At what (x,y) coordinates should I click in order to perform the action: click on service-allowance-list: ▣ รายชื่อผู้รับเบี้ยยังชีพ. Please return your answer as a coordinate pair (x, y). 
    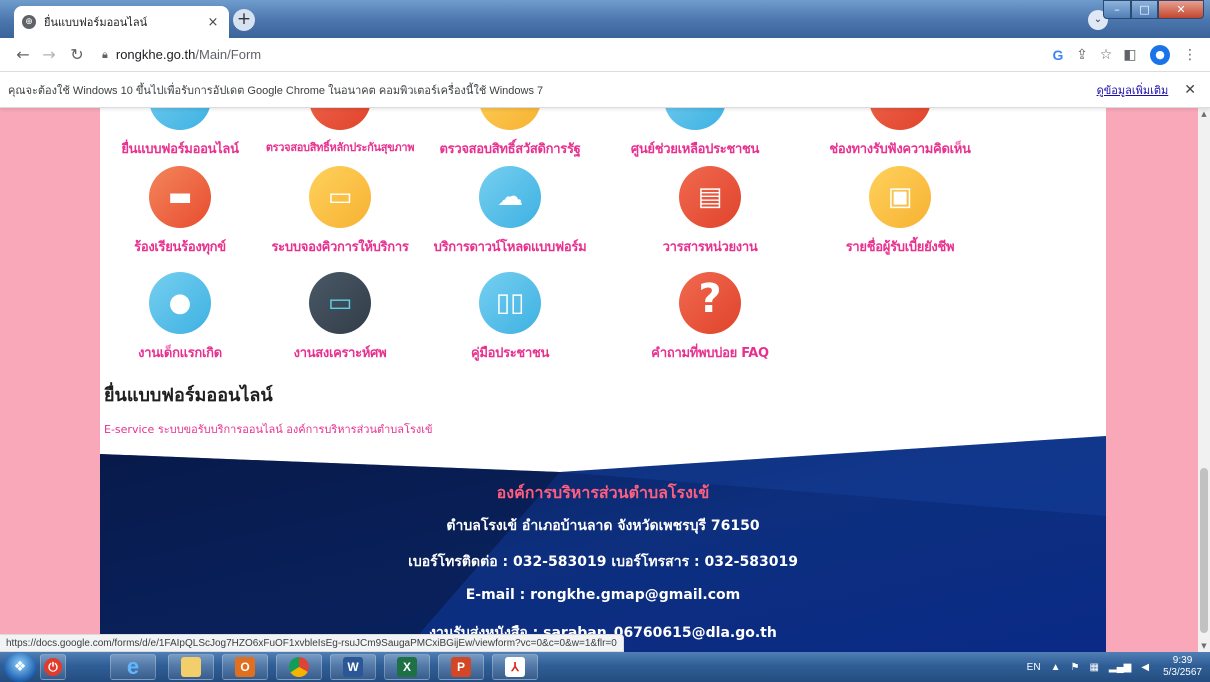
    Looking at the image, I should click on (900, 211).